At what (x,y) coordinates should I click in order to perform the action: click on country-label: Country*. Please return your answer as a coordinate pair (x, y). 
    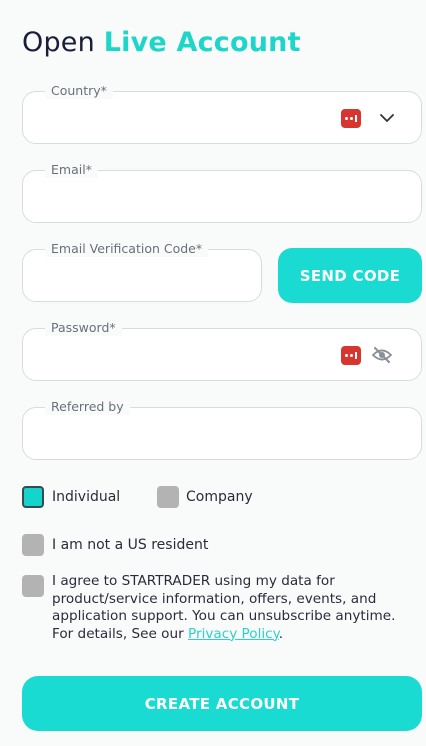
    Looking at the image, I should click on (79, 91).